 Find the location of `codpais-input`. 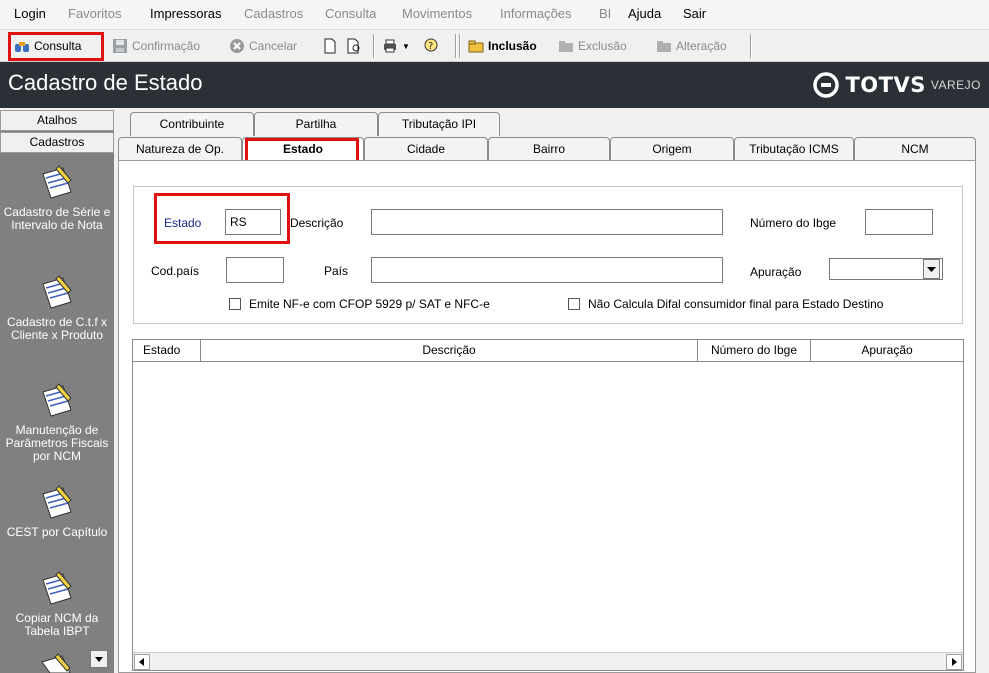

codpais-input is located at coordinates (255, 270).